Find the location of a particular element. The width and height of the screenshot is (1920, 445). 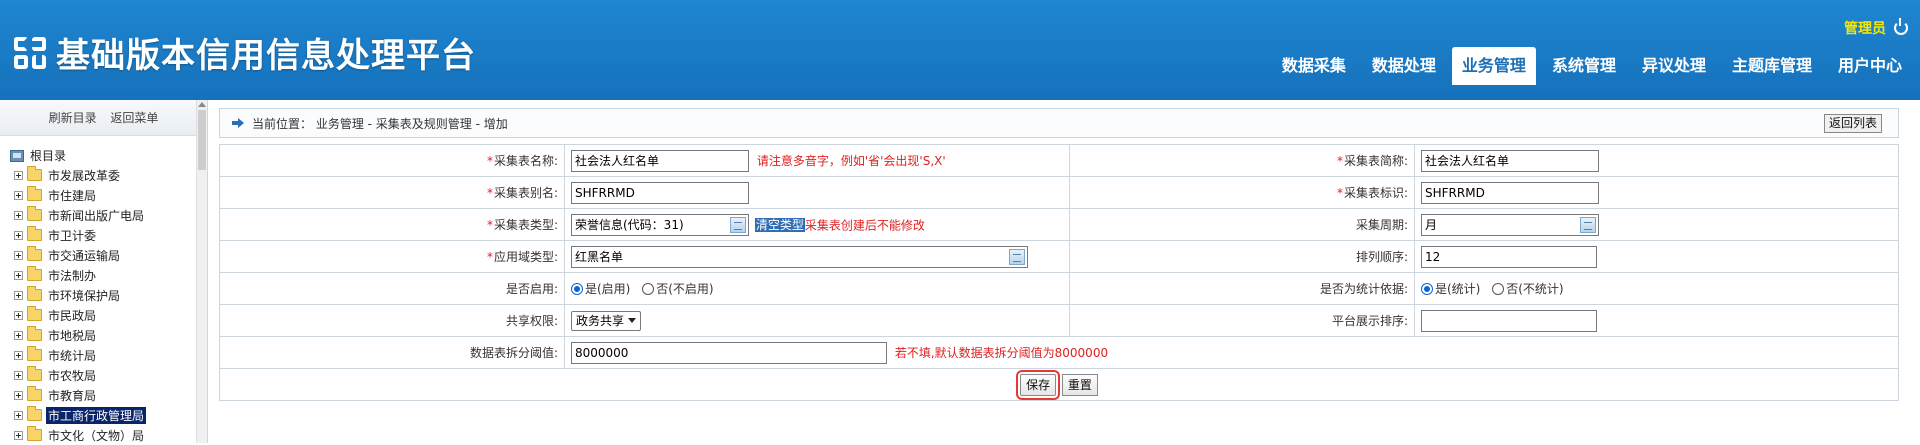

form-actions: 保存 重置 is located at coordinates (1059, 384).